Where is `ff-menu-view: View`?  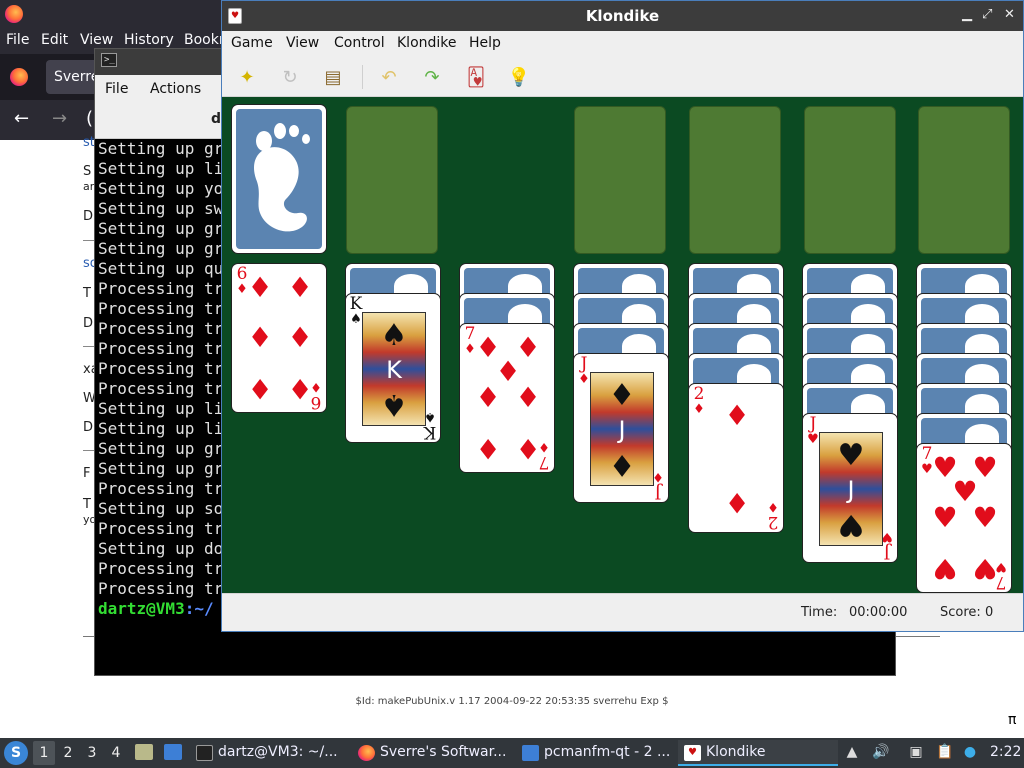
ff-menu-view: View is located at coordinates (96, 40).